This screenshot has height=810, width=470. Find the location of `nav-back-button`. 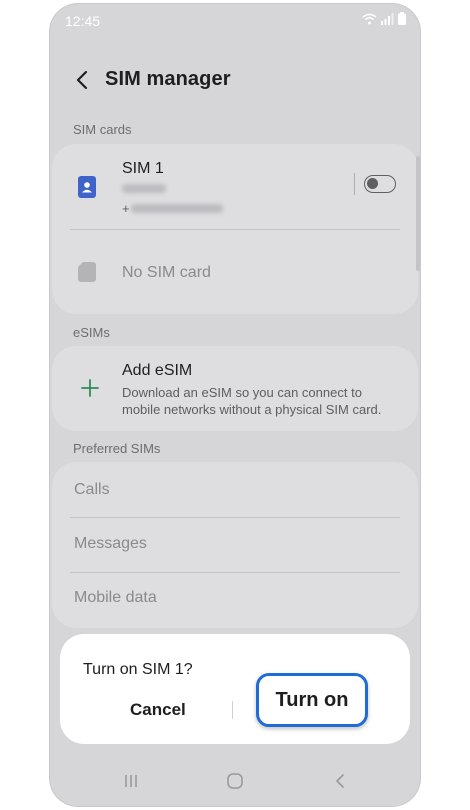

nav-back-button is located at coordinates (340, 781).